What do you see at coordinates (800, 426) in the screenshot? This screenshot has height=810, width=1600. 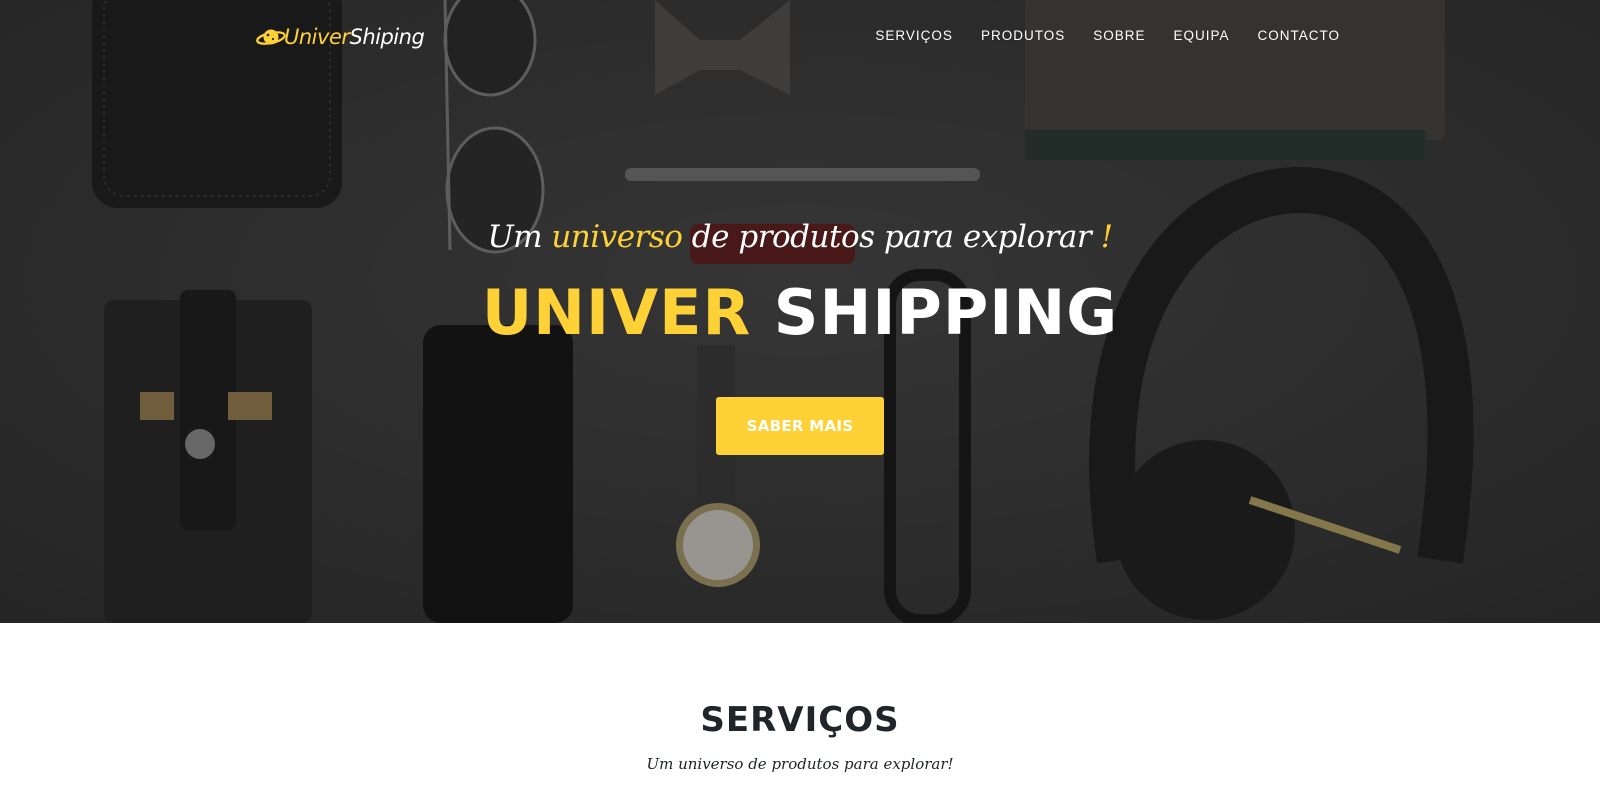 I see `saber-mais-button: SABER MAIS` at bounding box center [800, 426].